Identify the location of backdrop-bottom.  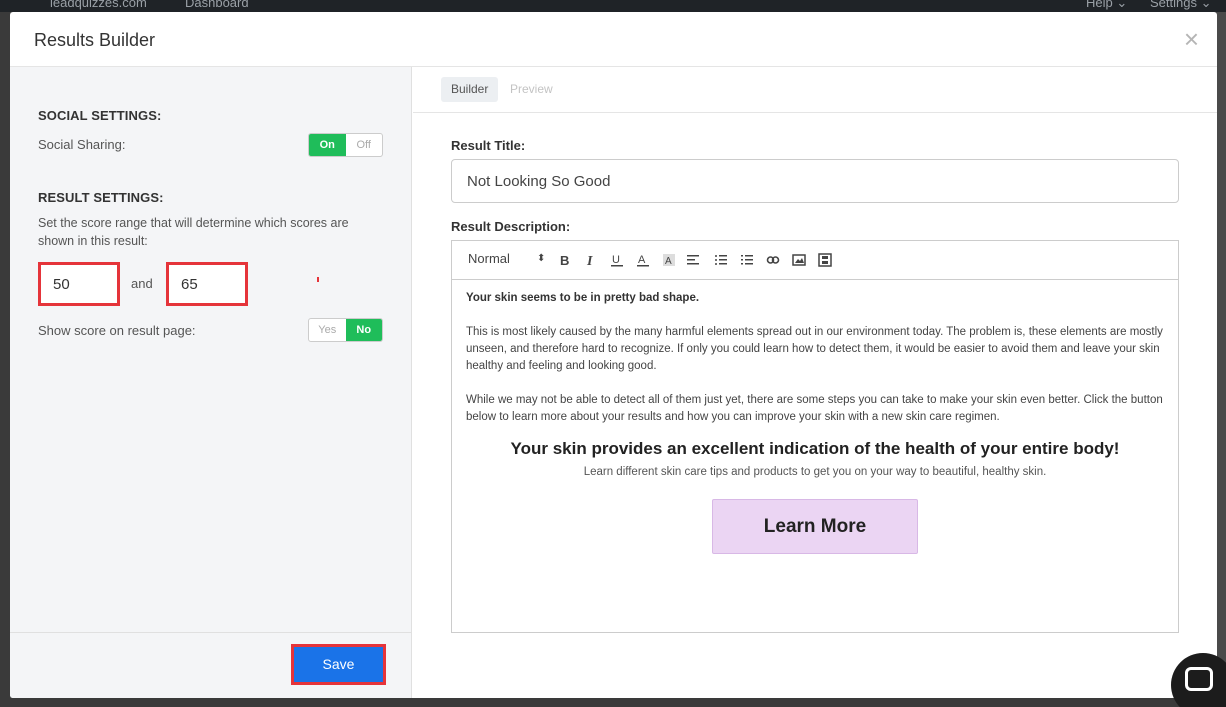
(613, 702).